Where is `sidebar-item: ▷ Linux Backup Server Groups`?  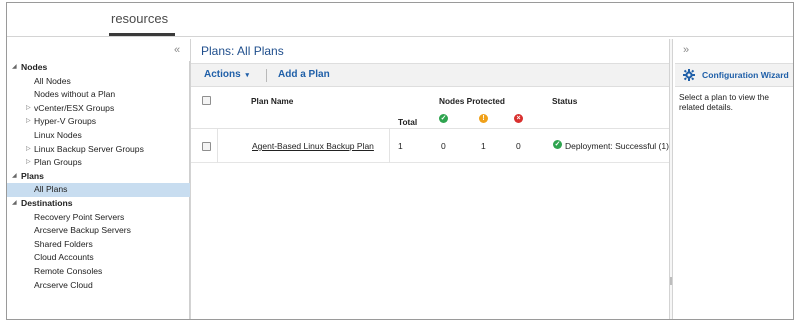 sidebar-item: ▷ Linux Backup Server Groups is located at coordinates (98, 150).